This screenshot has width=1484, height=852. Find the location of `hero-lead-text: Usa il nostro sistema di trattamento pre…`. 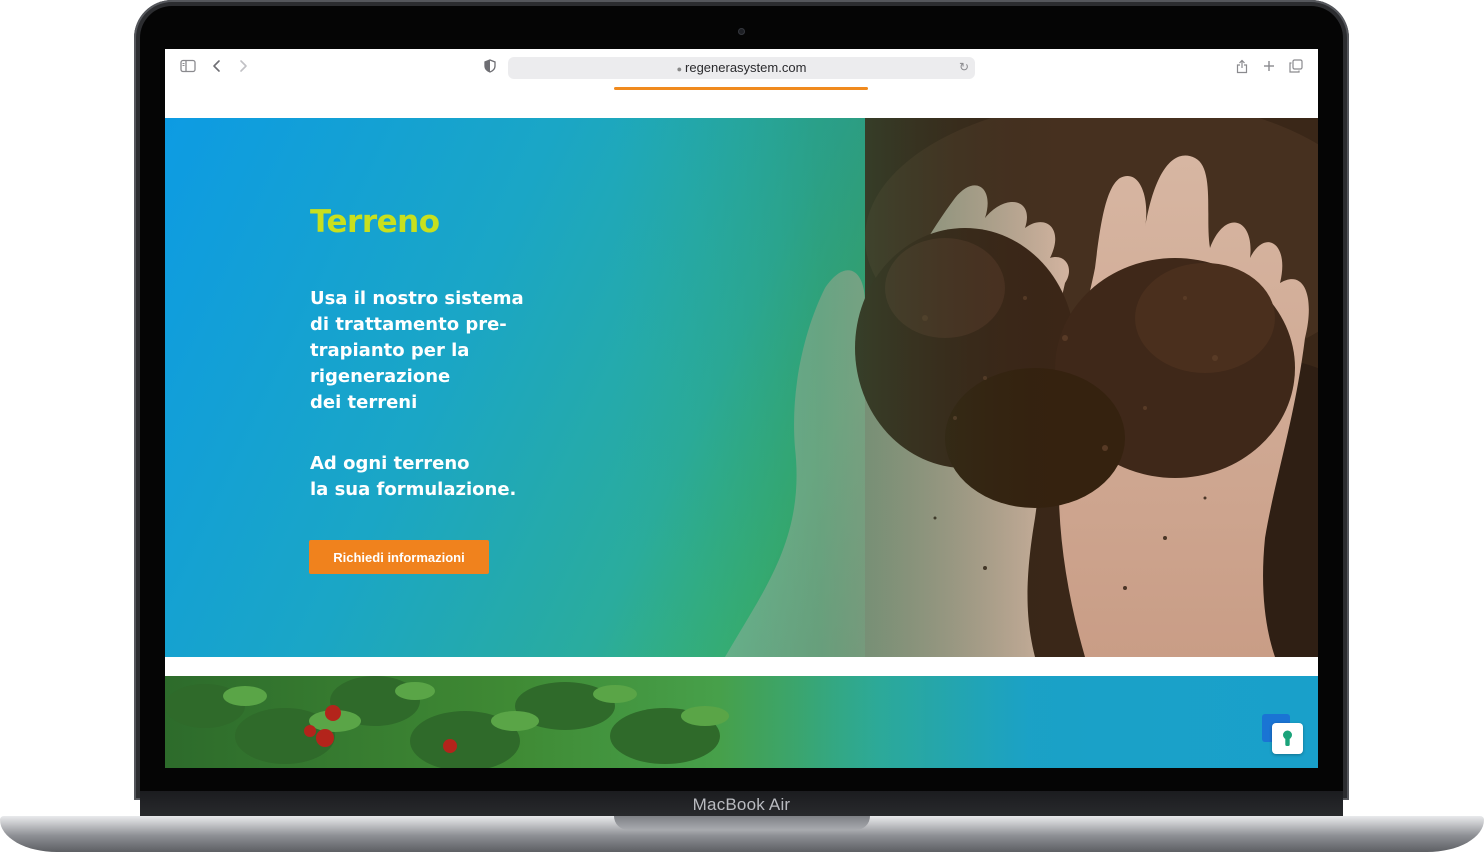

hero-lead-text: Usa il nostro sistema di trattamento pre… is located at coordinates (417, 350).